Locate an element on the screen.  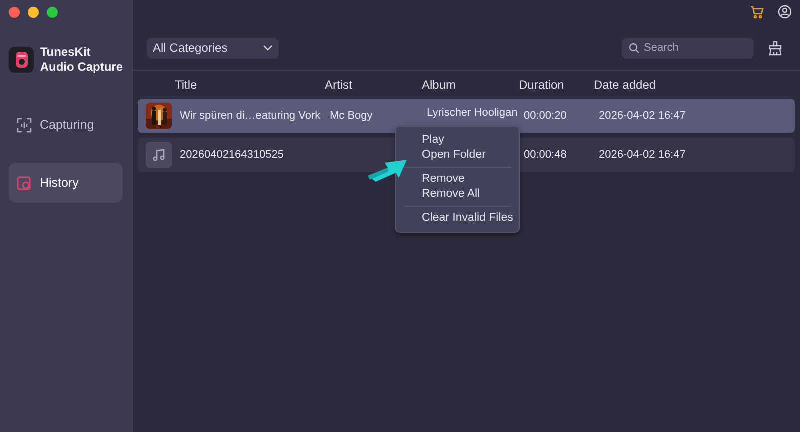
duration-cell-text: 00:00:20 is located at coordinates (546, 116).